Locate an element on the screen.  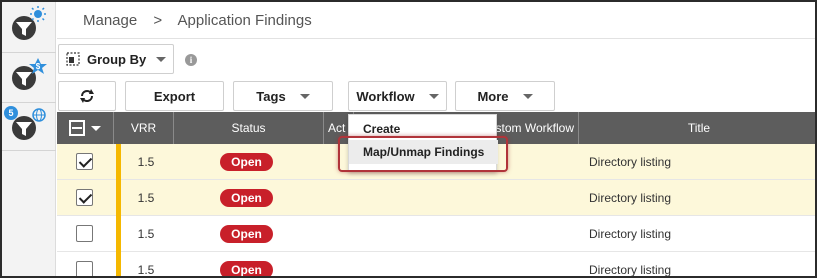
group-by-dropdown: Group By is located at coordinates (116, 59).